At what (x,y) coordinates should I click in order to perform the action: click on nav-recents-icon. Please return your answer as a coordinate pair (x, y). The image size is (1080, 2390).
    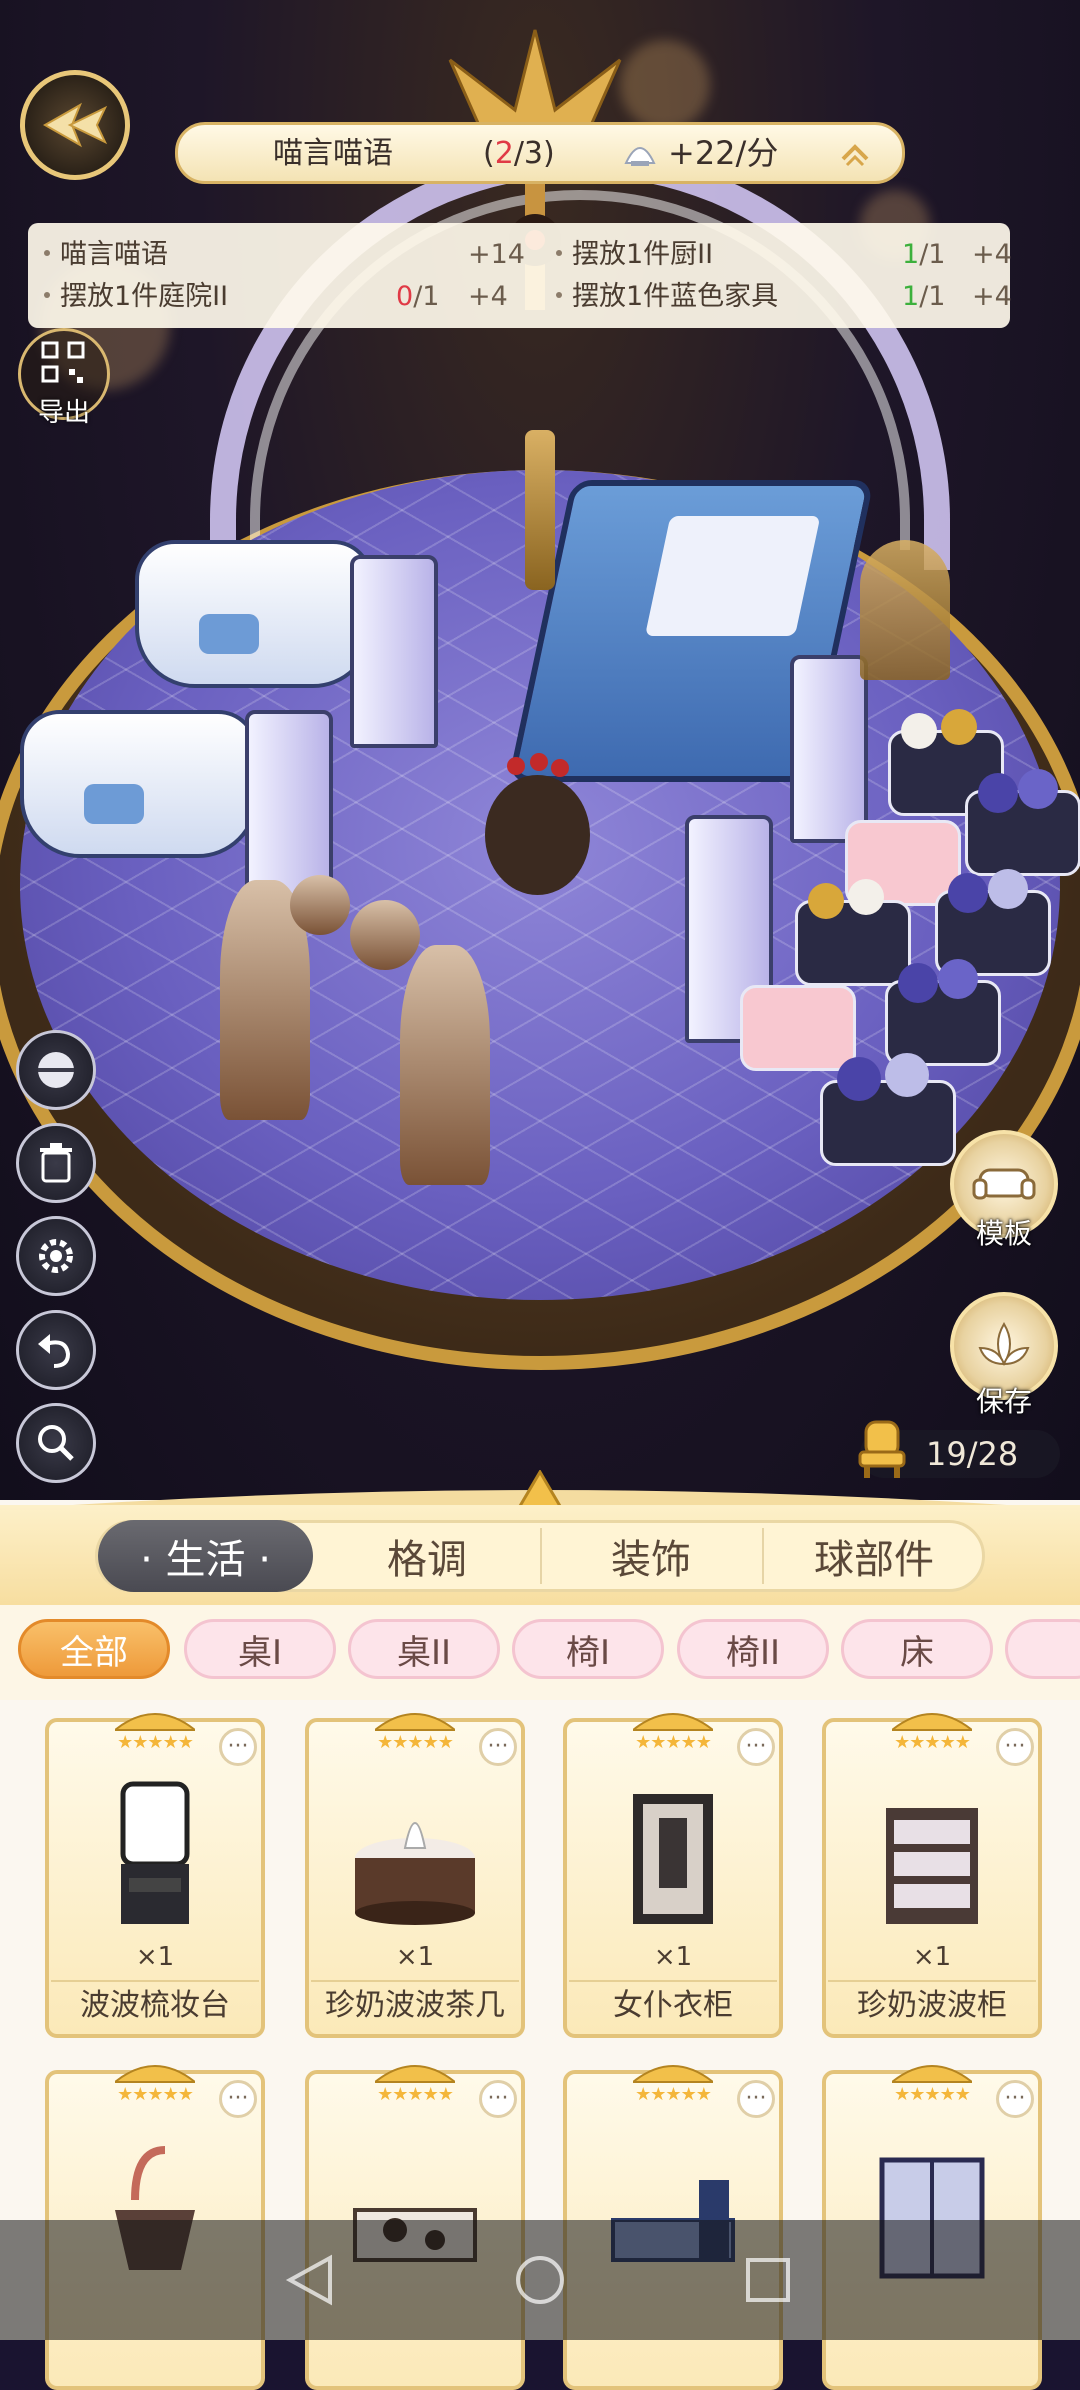
    Looking at the image, I should click on (768, 2280).